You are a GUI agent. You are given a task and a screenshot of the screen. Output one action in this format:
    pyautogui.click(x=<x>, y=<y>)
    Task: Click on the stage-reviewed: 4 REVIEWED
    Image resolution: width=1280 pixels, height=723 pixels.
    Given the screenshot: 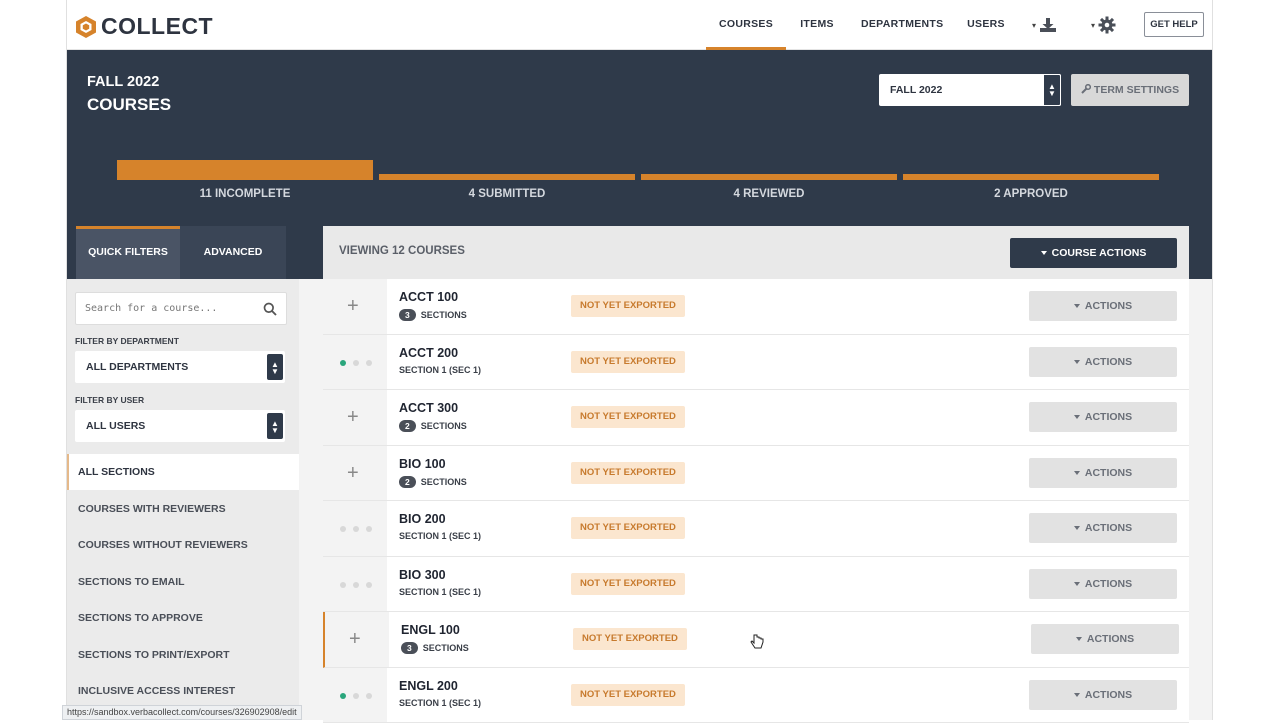 What is the action you would take?
    pyautogui.click(x=769, y=180)
    